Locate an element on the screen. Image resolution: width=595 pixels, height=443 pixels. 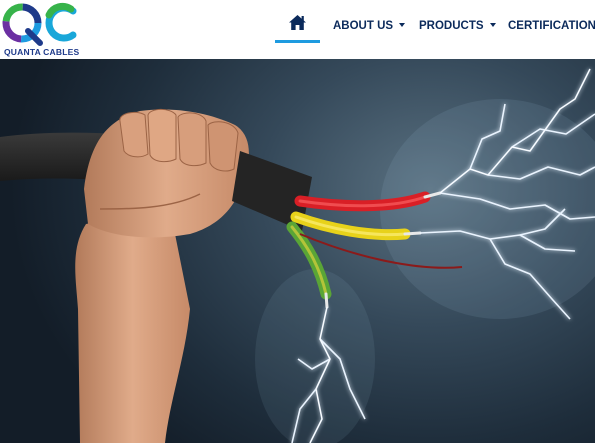
active-nav-indicator is located at coordinates (297, 41).